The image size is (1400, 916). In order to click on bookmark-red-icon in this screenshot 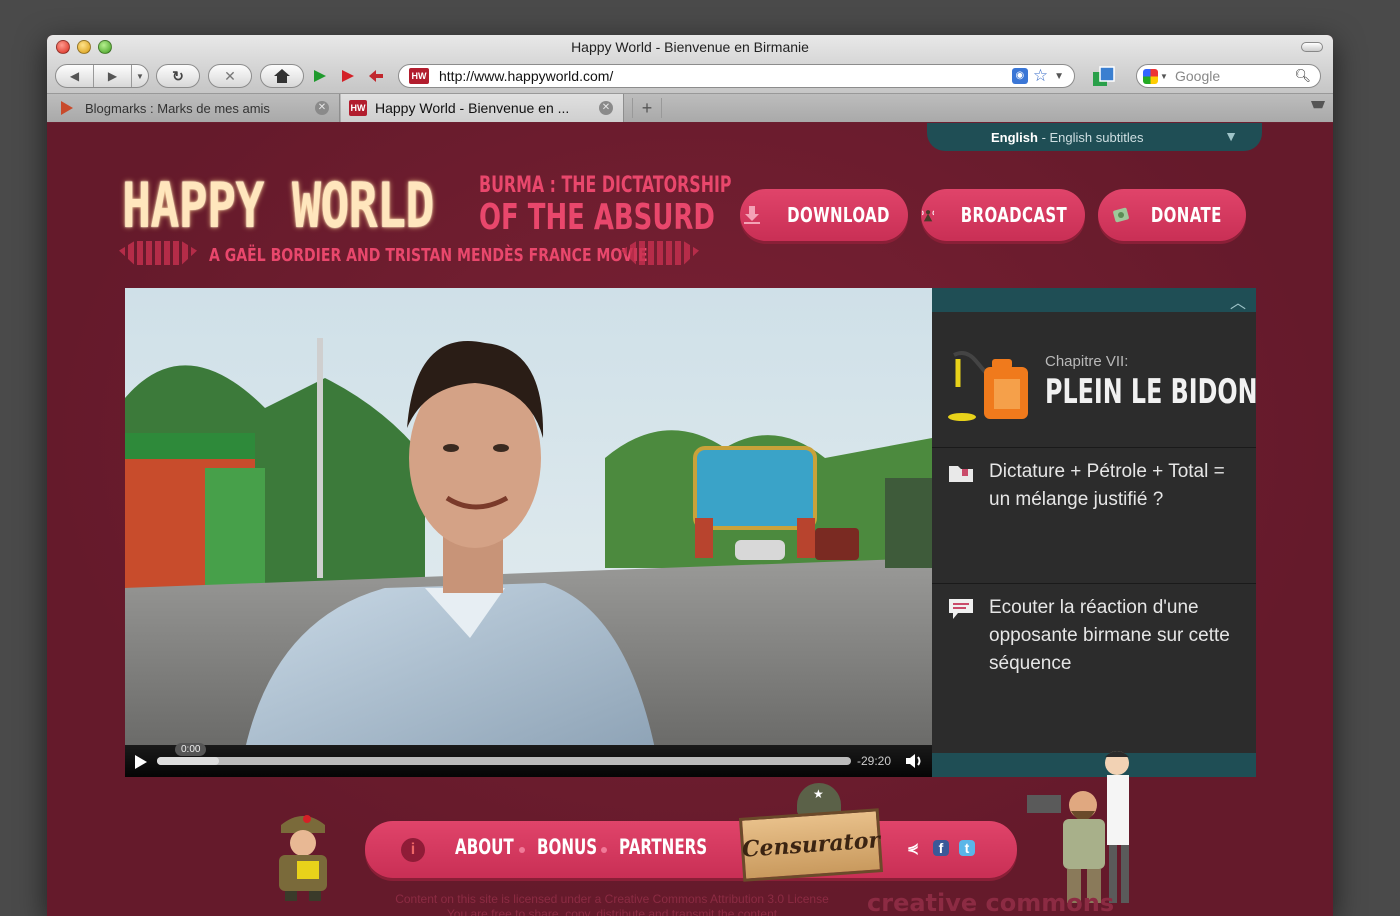, I will do `click(348, 76)`.